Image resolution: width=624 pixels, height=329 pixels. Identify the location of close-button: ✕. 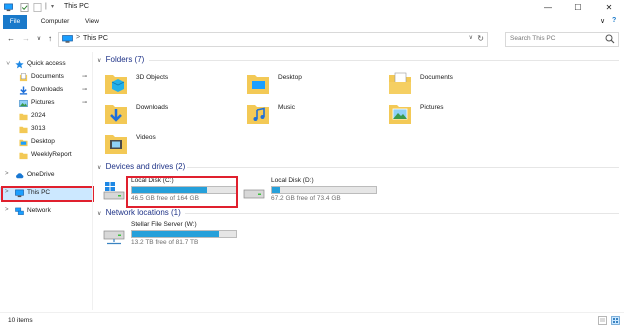
(609, 7).